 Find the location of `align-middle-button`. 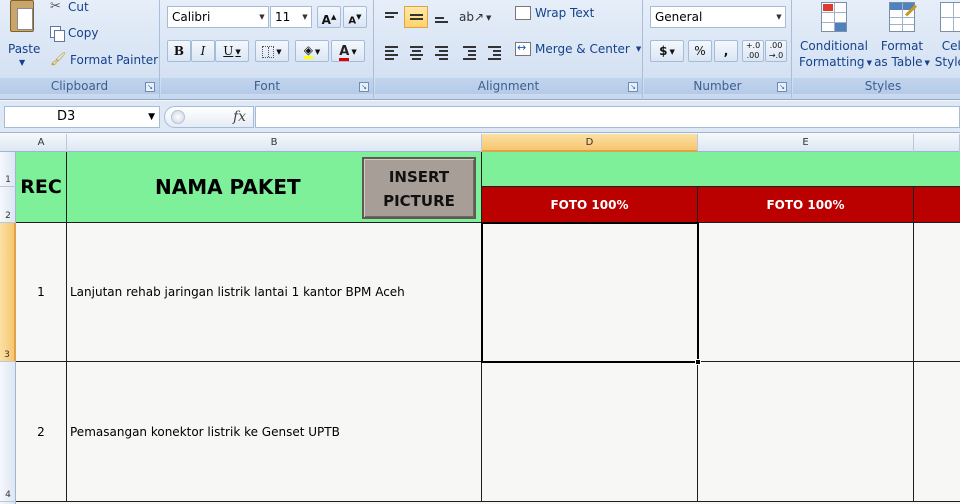

align-middle-button is located at coordinates (416, 17).